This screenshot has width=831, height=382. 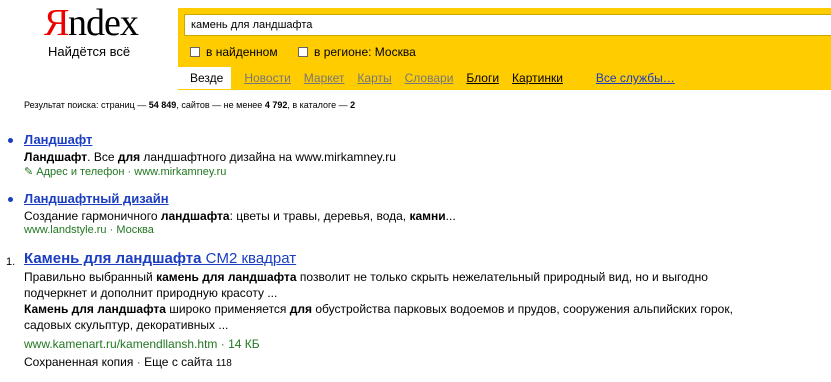 What do you see at coordinates (249, 258) in the screenshot?
I see `title-rest: CM2 квадрат` at bounding box center [249, 258].